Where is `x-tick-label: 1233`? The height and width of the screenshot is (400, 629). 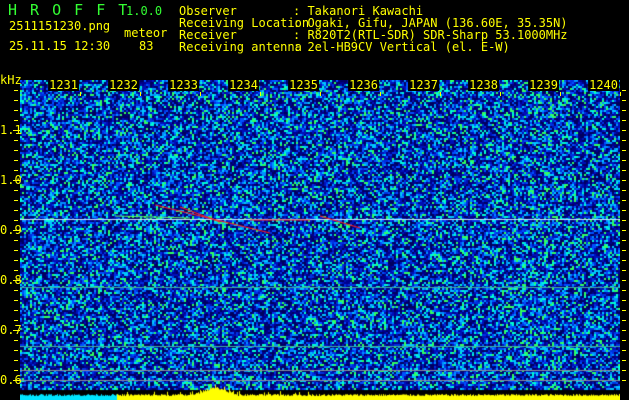 x-tick-label: 1233 is located at coordinates (183, 85).